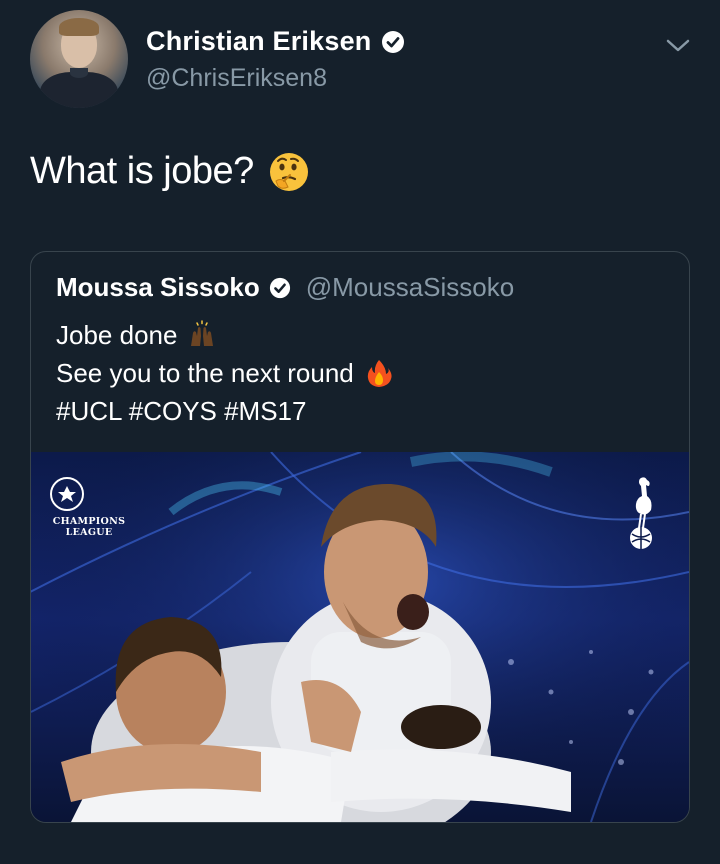  What do you see at coordinates (158, 287) in the screenshot?
I see `quoted-display-name: Moussa Sissoko` at bounding box center [158, 287].